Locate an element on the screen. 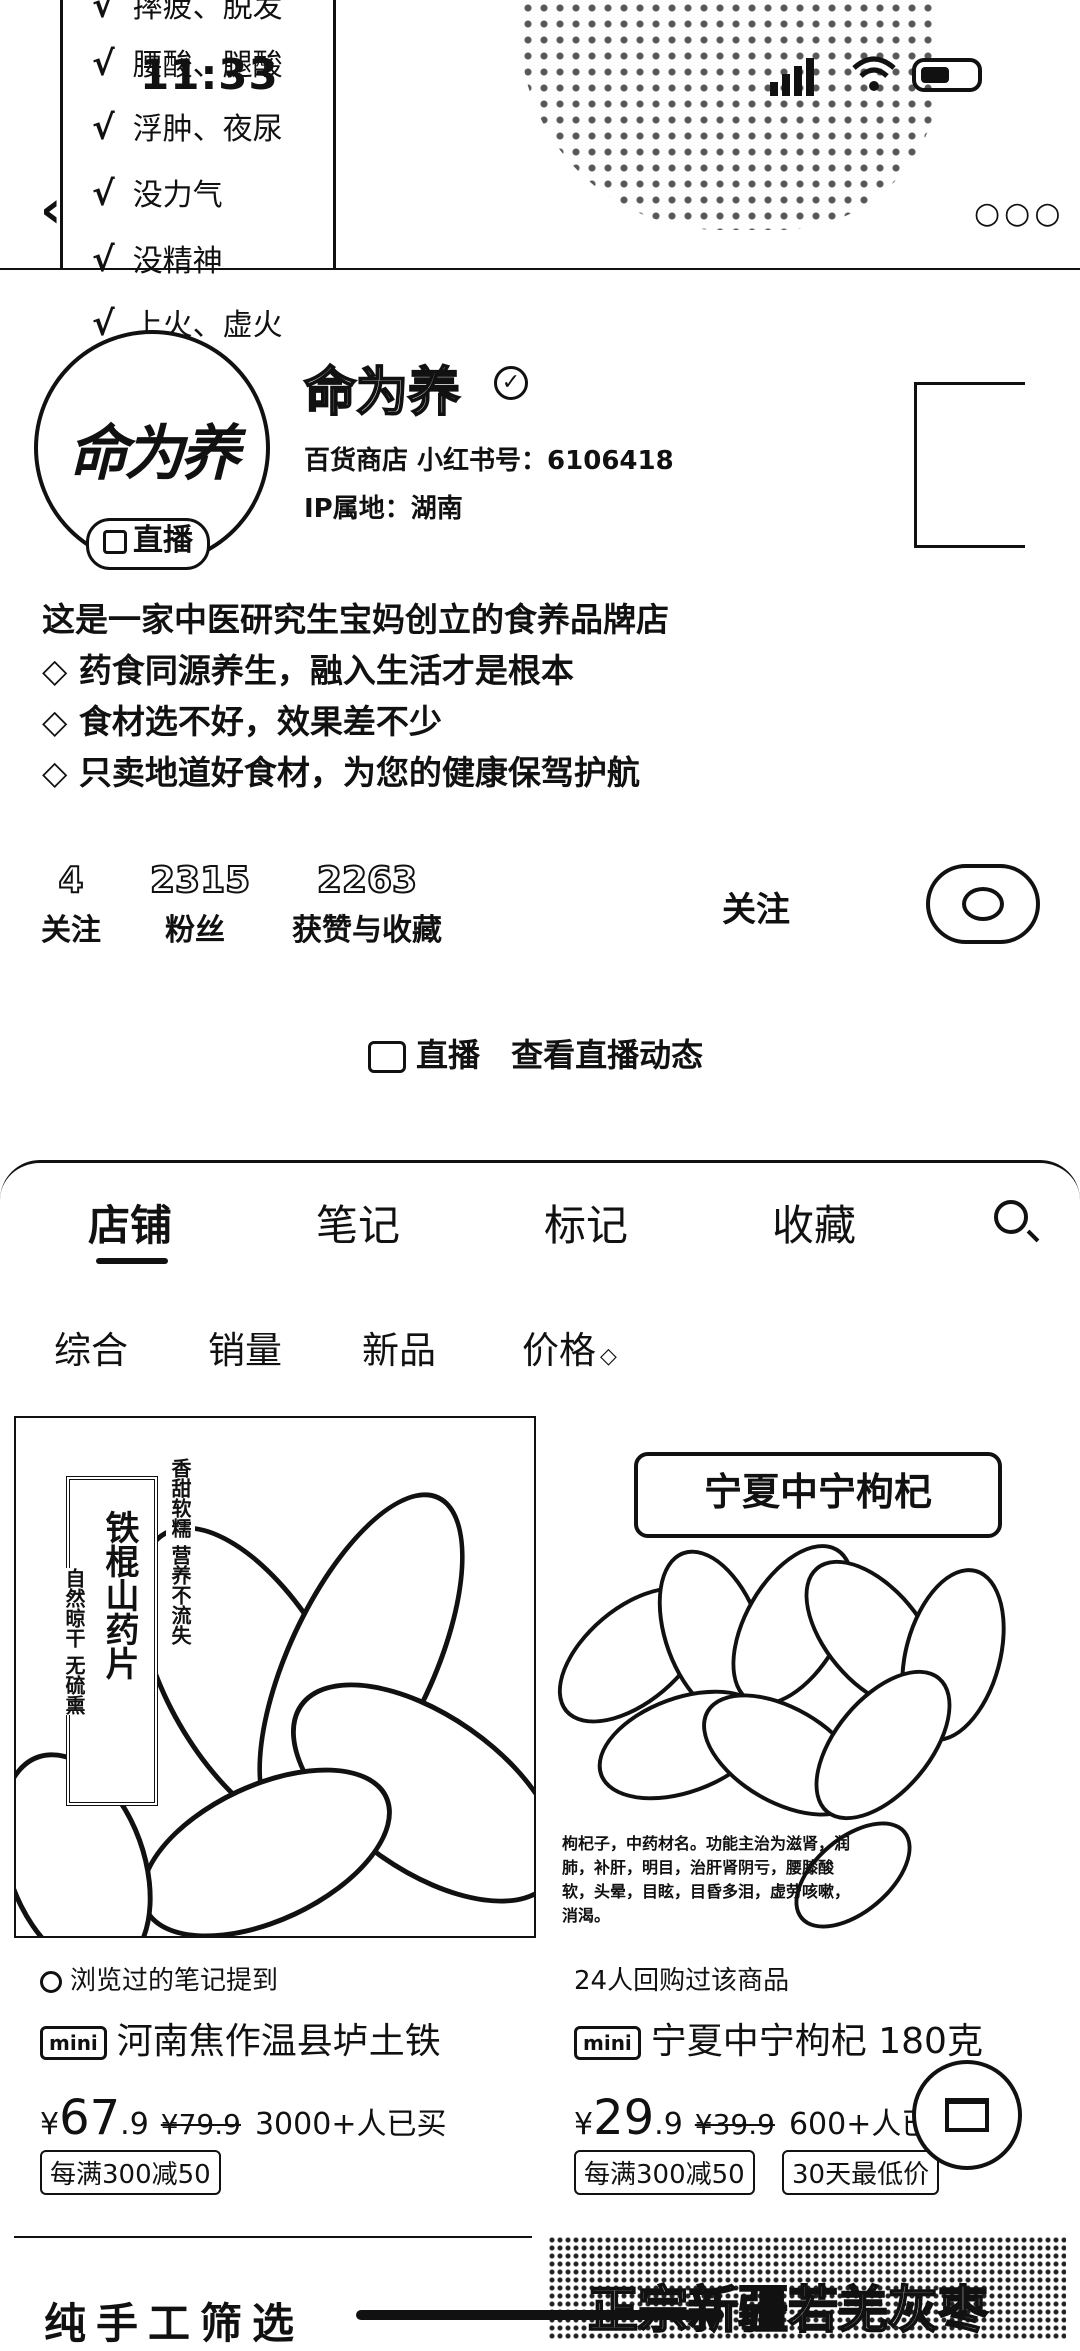  side-card-edge is located at coordinates (969, 465).